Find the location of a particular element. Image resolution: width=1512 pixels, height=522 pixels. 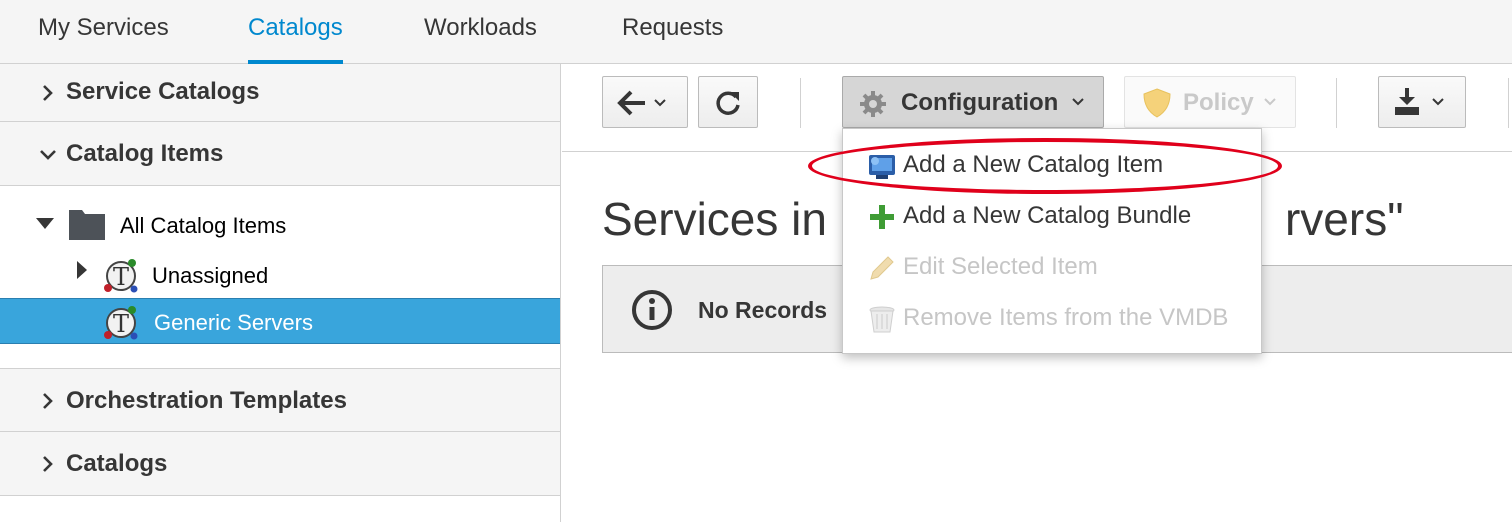

policy-label: Policy is located at coordinates (1218, 102).